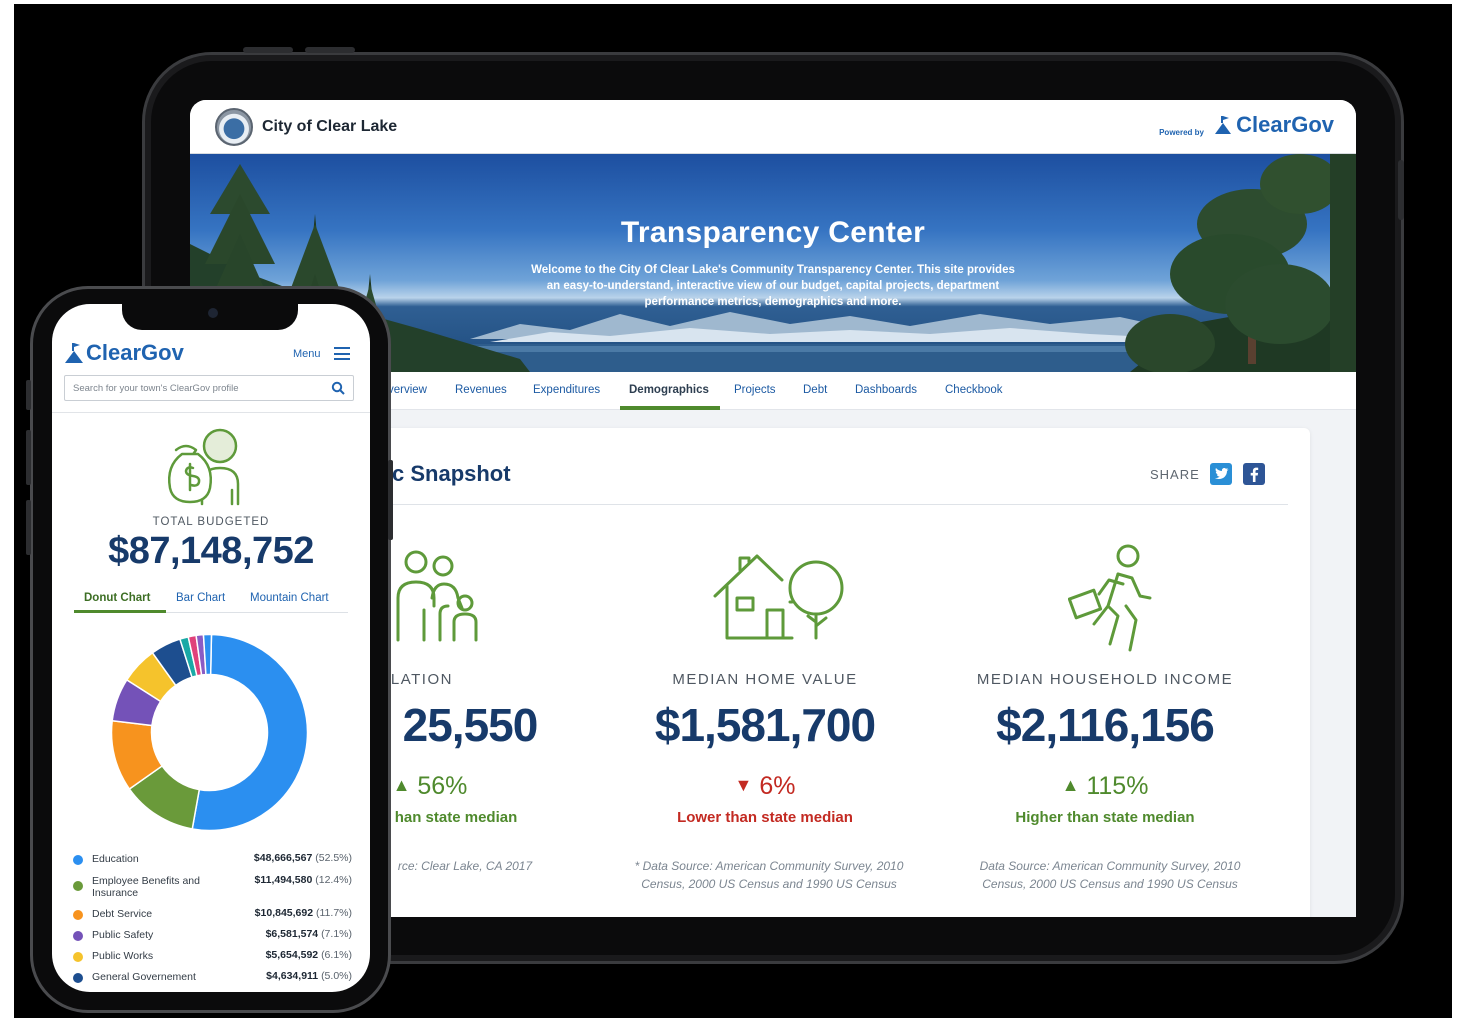 The image size is (1458, 1022). What do you see at coordinates (122, 914) in the screenshot?
I see `legend-label: Debt Service` at bounding box center [122, 914].